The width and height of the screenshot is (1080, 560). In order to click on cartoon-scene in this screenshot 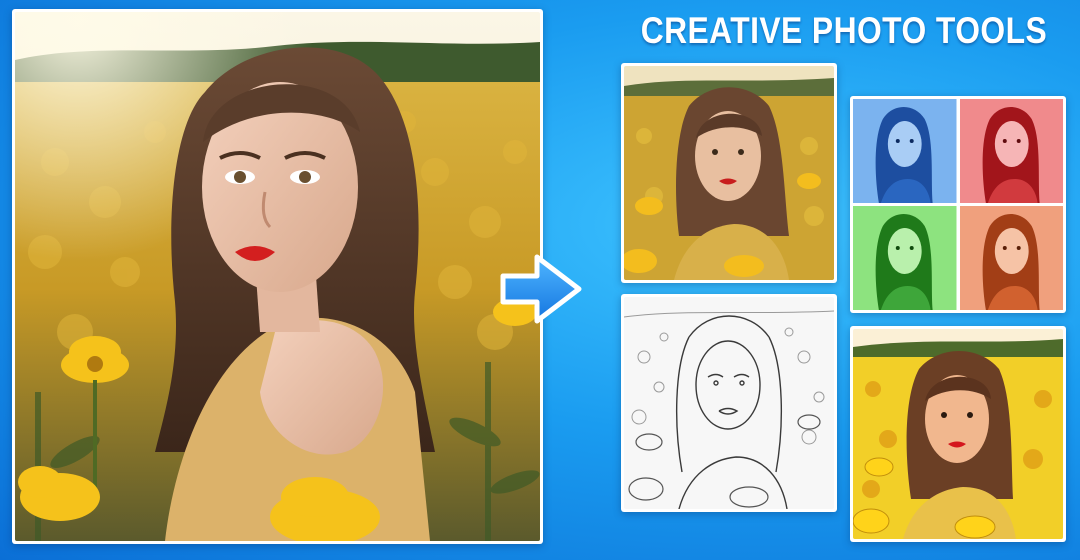, I will do `click(958, 434)`.